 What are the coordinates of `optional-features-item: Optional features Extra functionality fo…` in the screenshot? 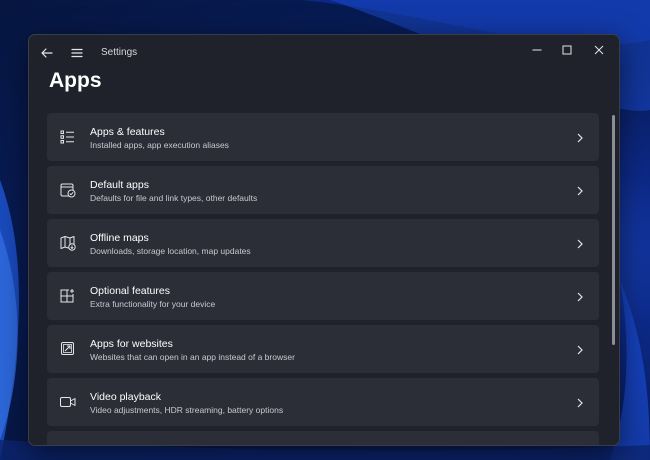 It's located at (323, 296).